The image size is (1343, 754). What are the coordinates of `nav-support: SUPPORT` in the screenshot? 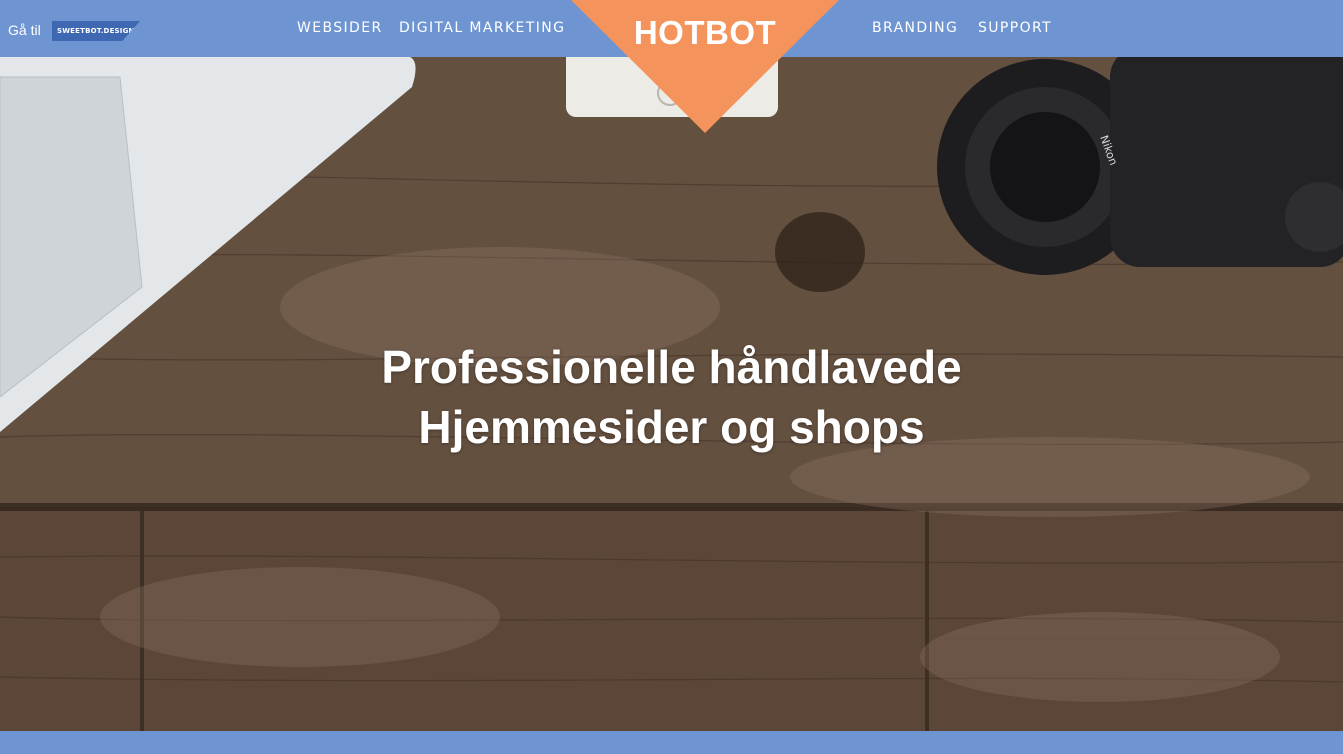 It's located at (1015, 28).